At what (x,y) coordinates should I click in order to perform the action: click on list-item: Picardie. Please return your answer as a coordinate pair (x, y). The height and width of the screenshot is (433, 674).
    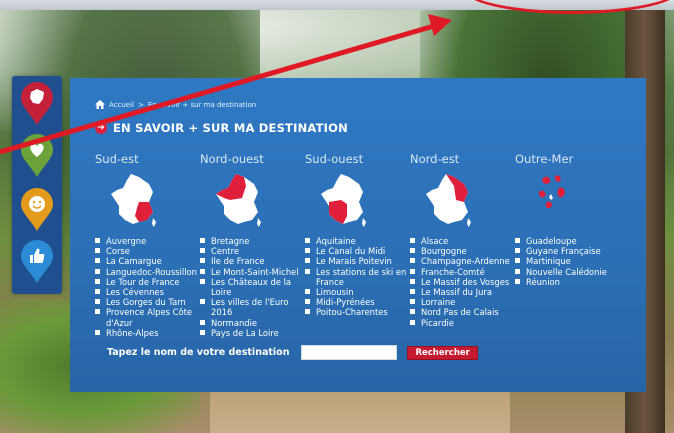
    Looking at the image, I should click on (465, 323).